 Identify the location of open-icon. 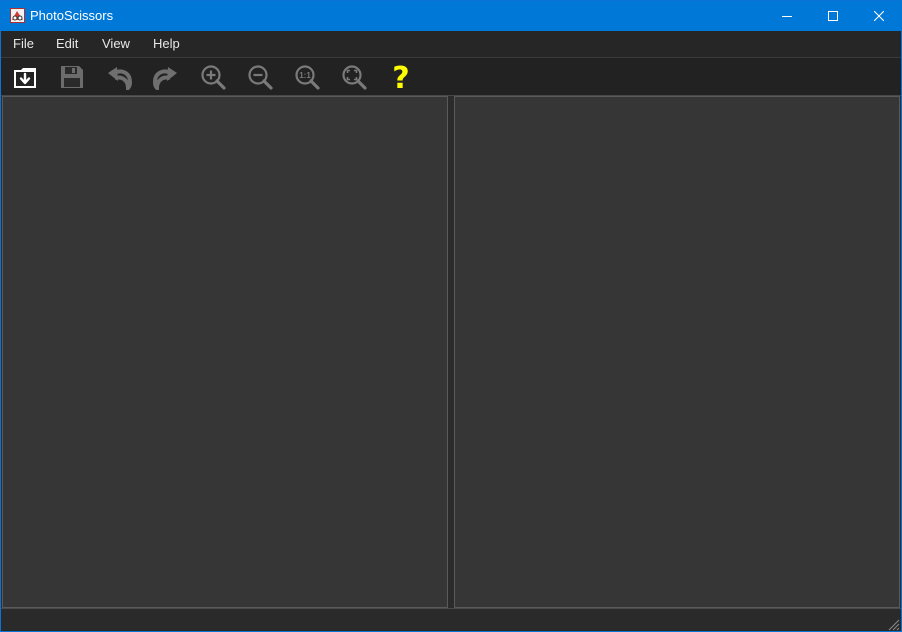
(25, 78).